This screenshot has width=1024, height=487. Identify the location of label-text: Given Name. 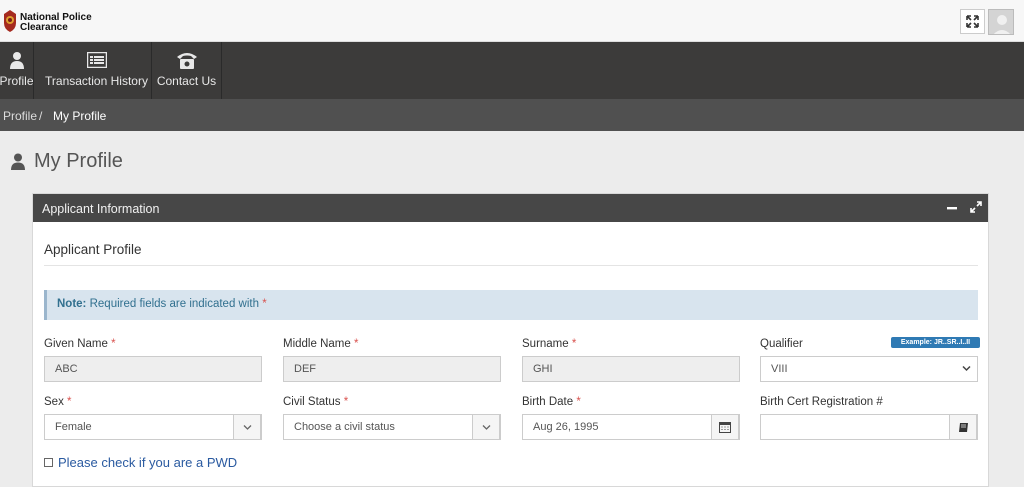
(76, 344).